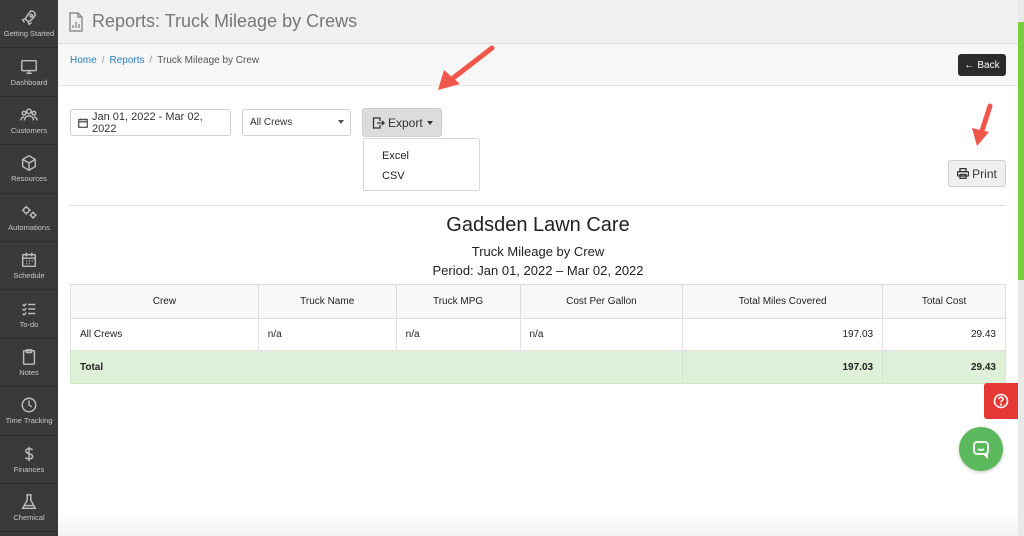 This screenshot has height=536, width=1024. I want to click on select-caret-icon, so click(341, 122).